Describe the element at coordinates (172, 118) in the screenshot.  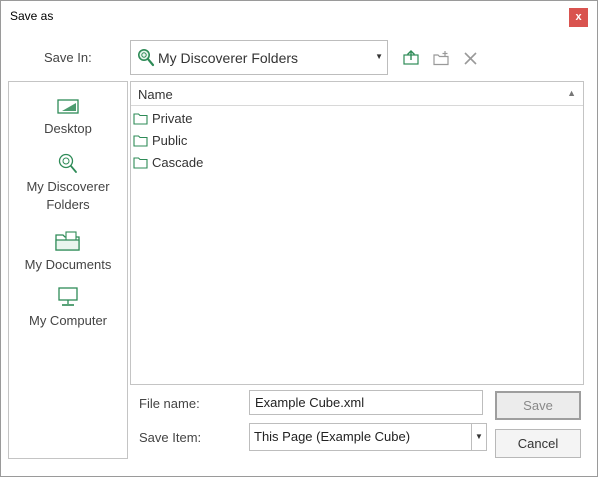
I see `file-name: Private` at that location.